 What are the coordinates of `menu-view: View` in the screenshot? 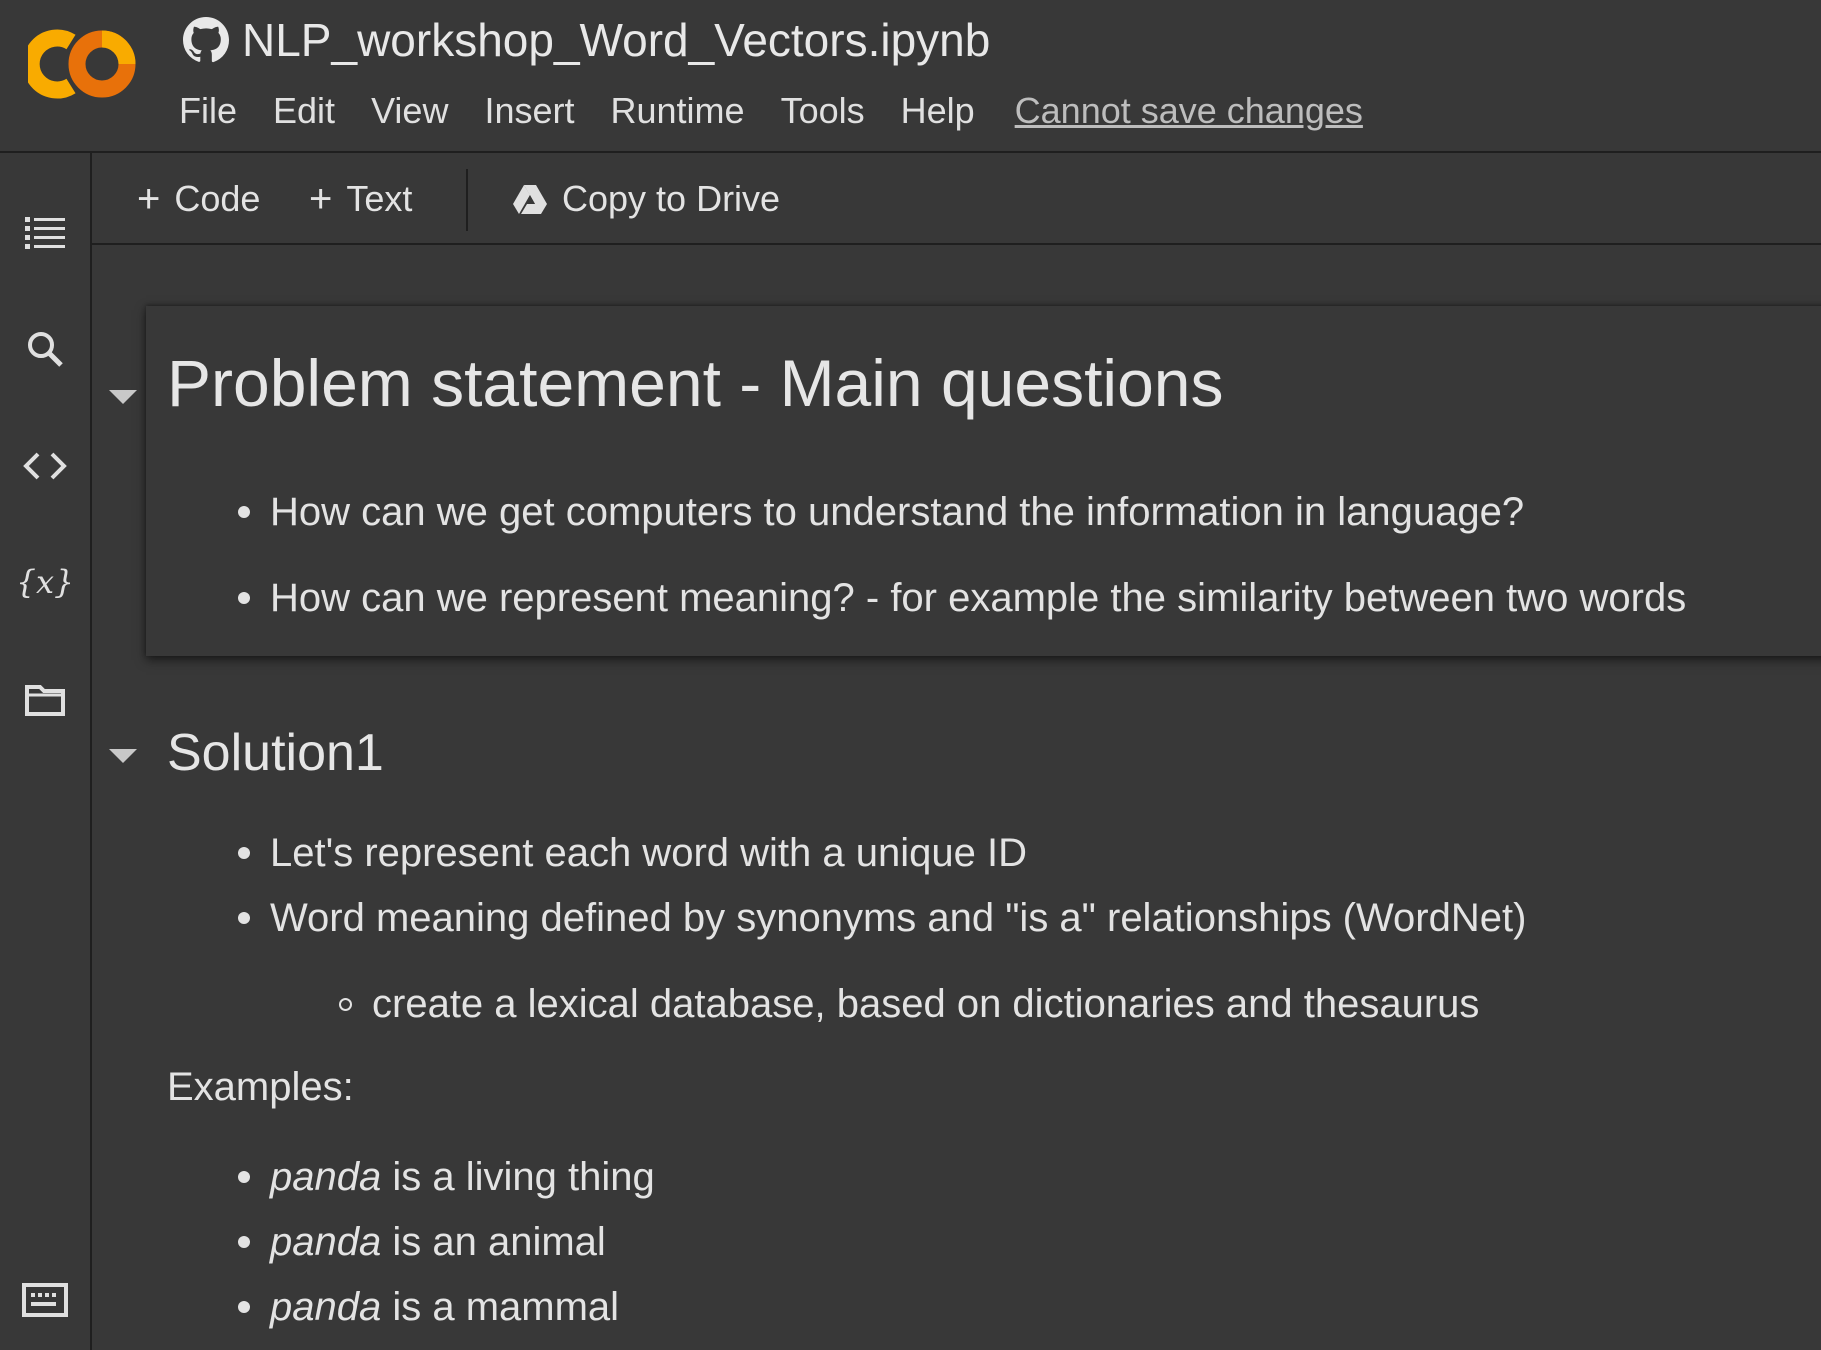 It's located at (409, 111).